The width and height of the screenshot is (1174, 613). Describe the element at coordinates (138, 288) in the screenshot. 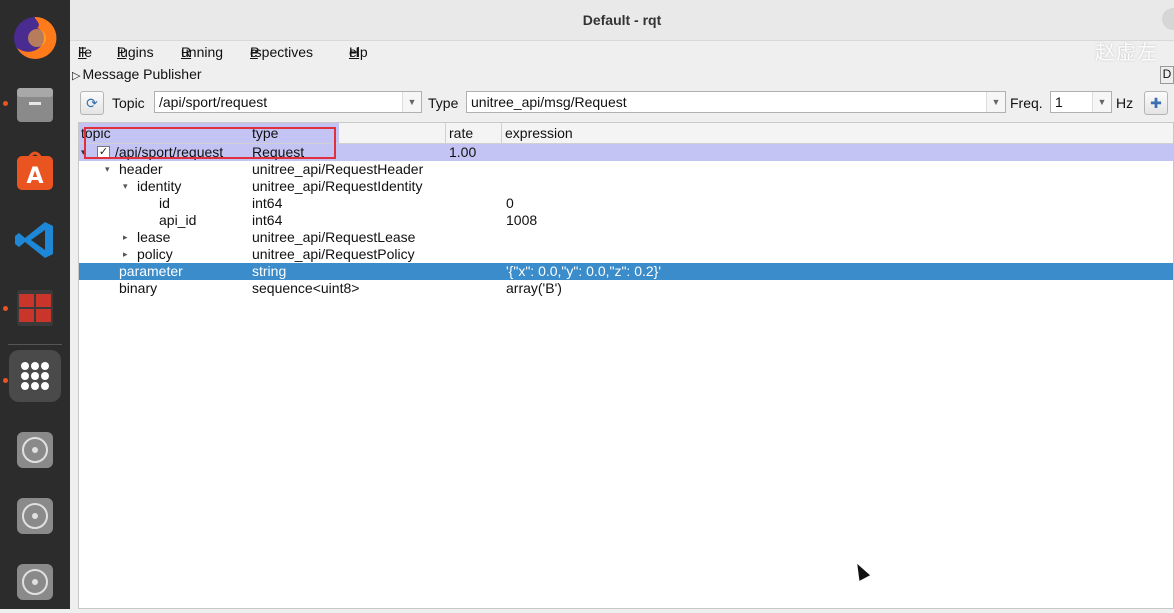

I see `topic-cell: binary` at that location.